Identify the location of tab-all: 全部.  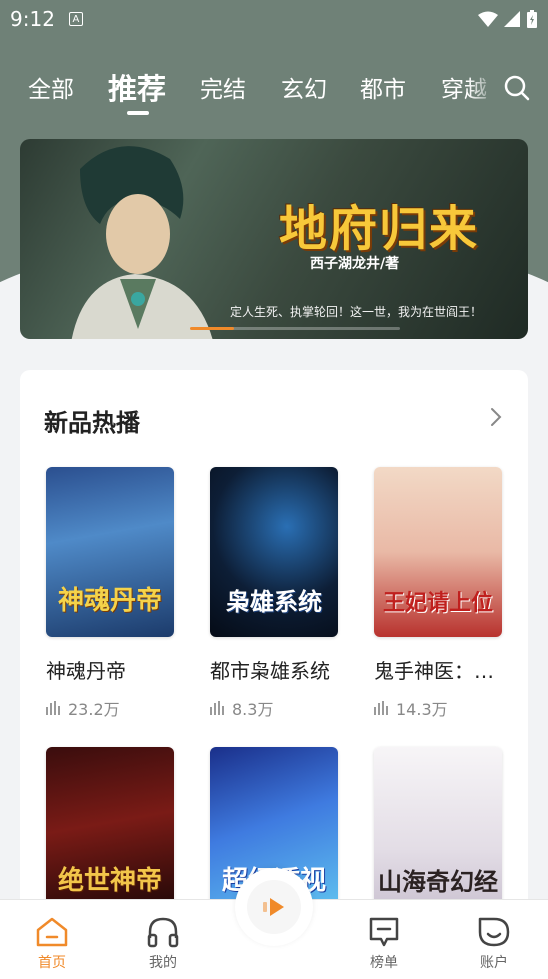
(51, 87).